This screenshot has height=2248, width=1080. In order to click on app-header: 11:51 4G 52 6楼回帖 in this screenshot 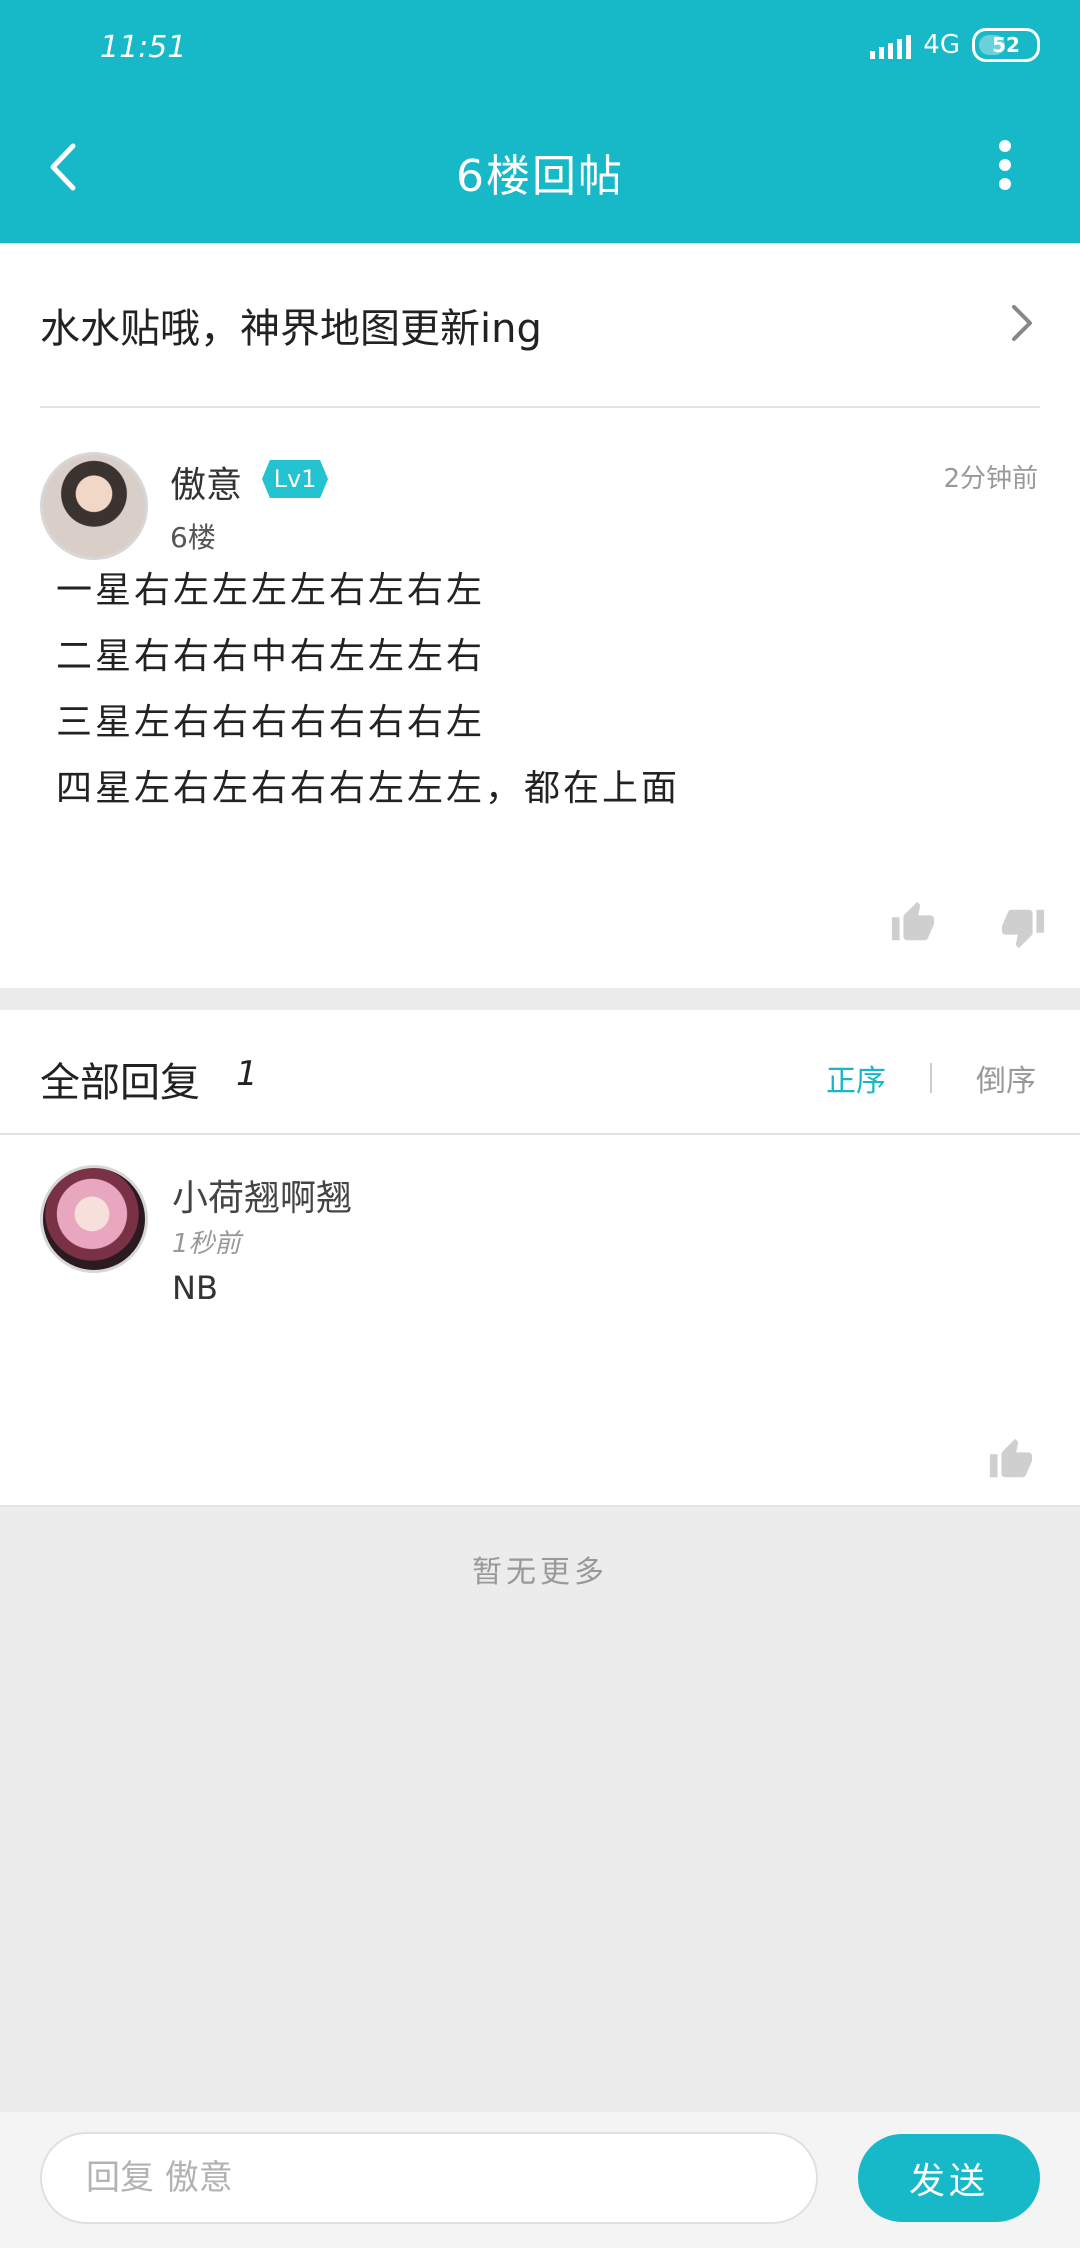, I will do `click(540, 121)`.